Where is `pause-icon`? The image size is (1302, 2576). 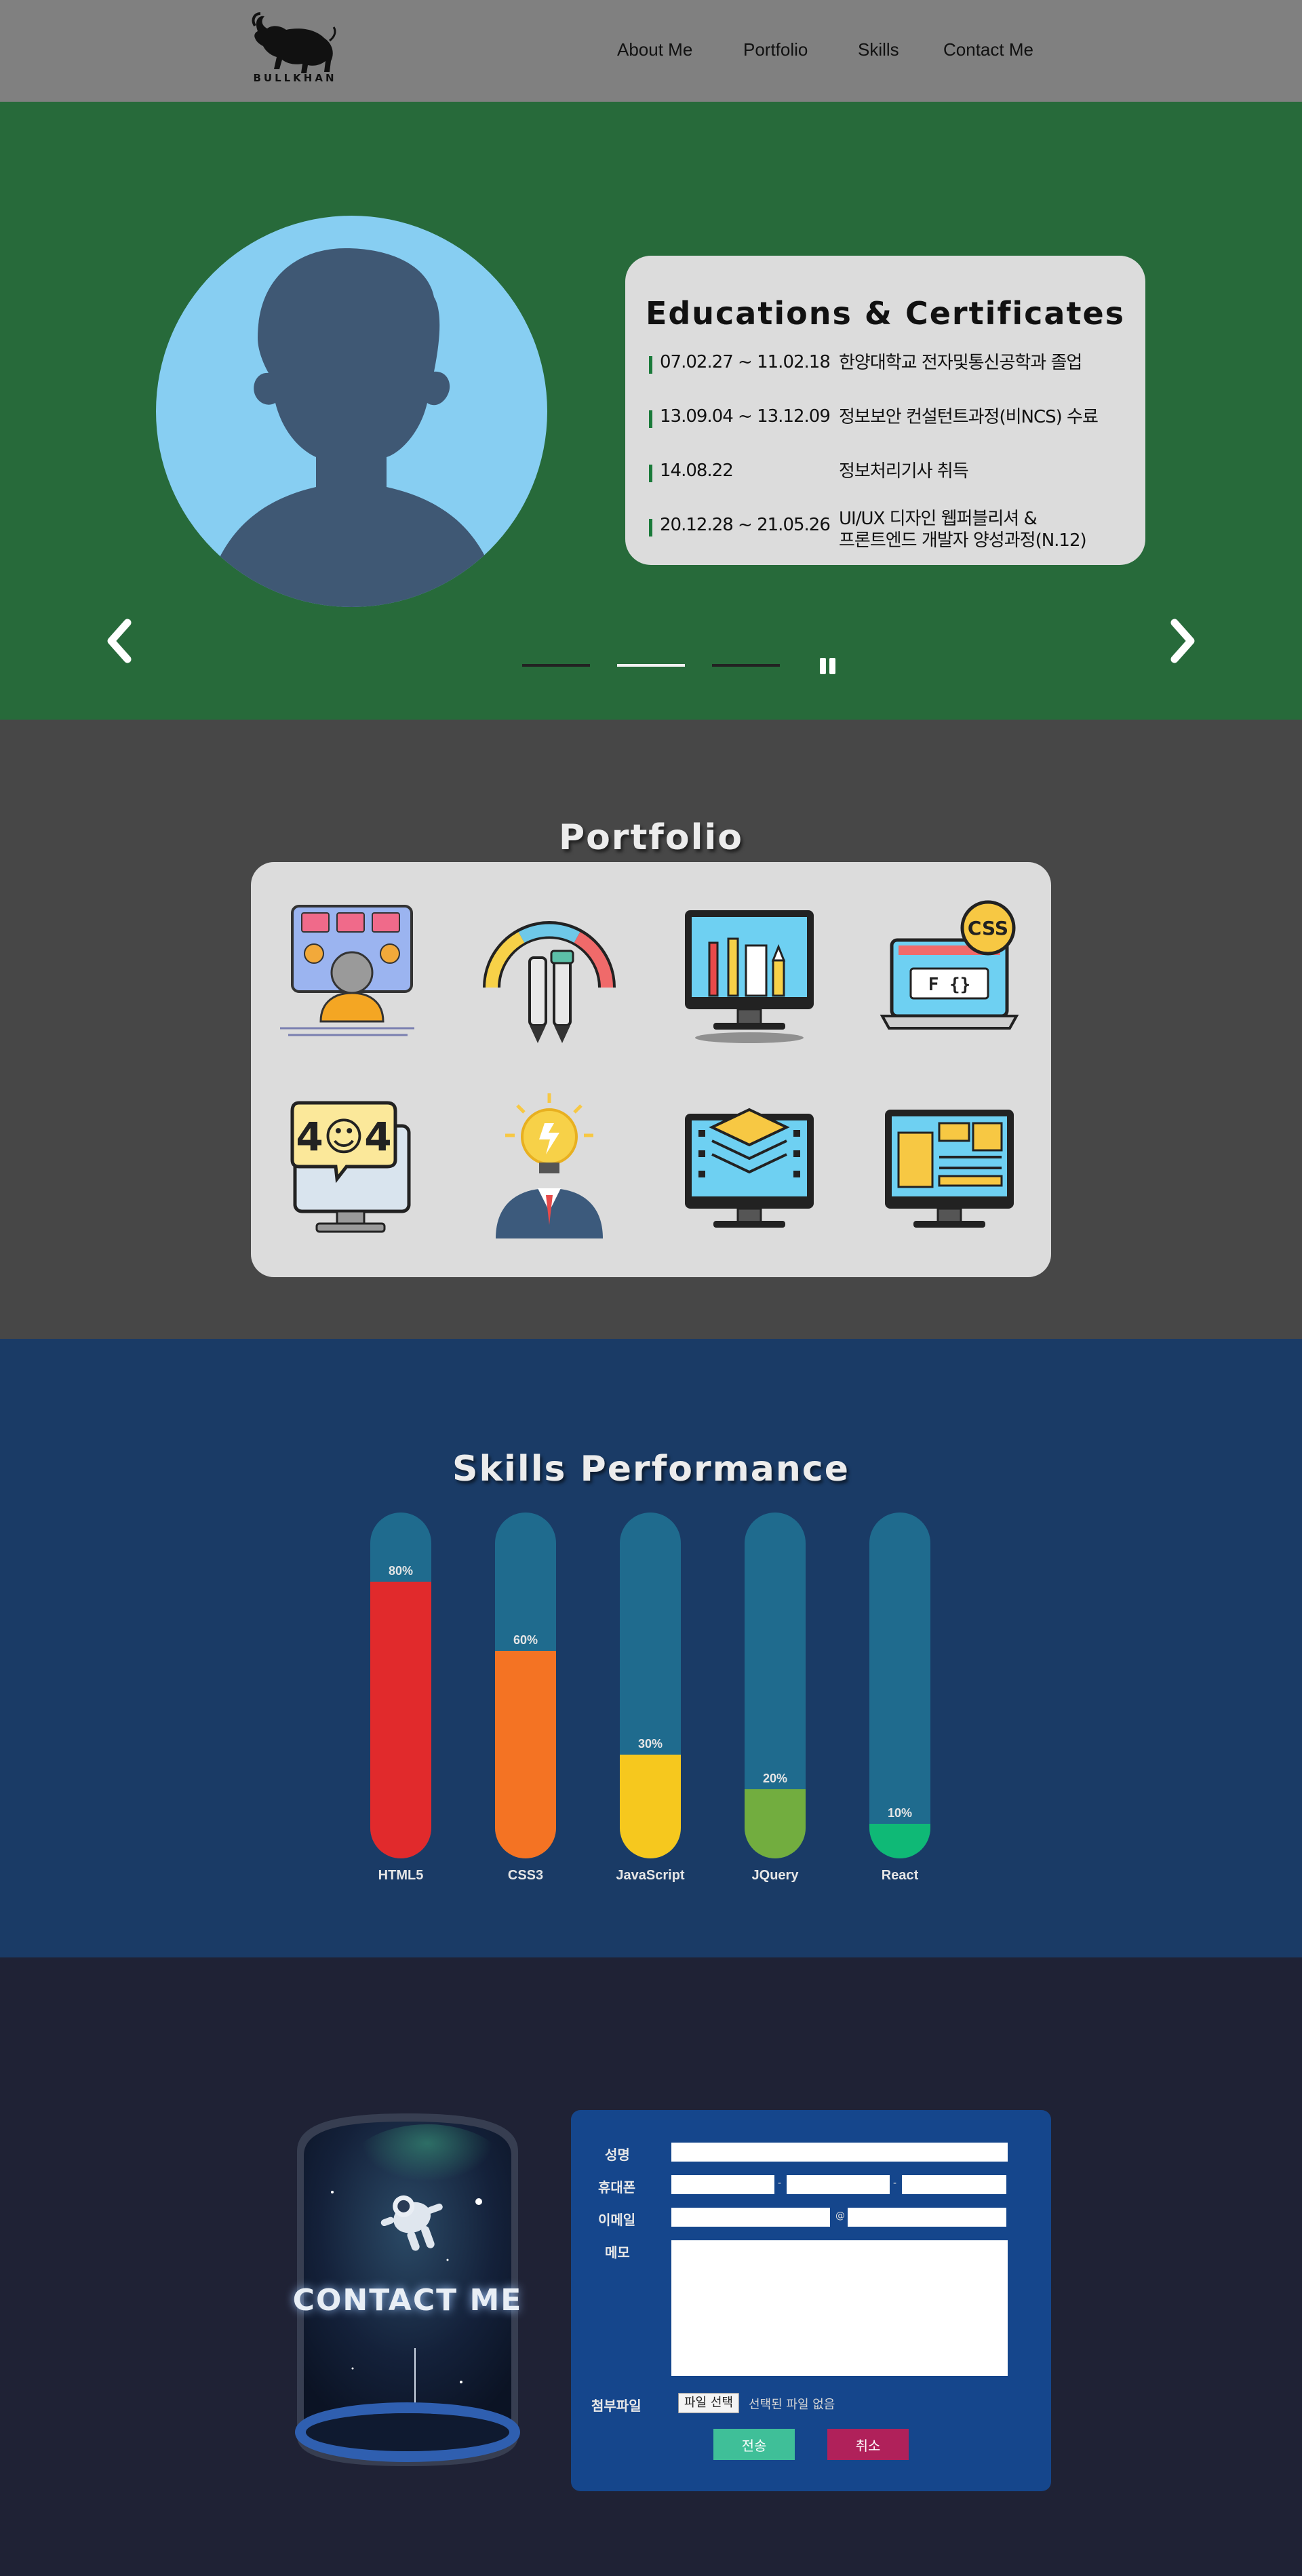
pause-icon is located at coordinates (828, 665).